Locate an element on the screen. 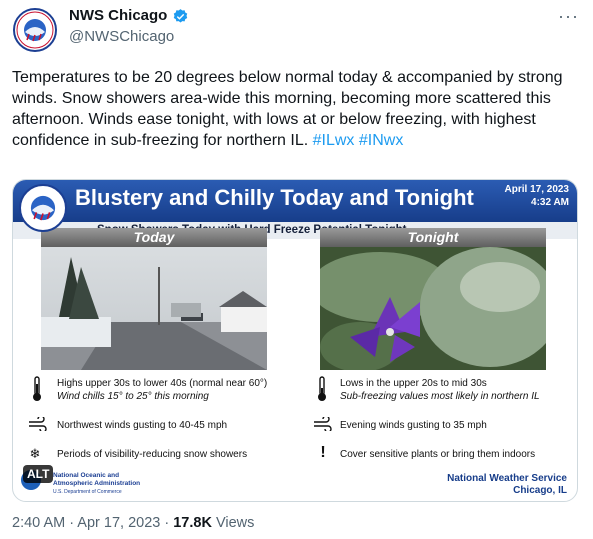 The width and height of the screenshot is (593, 539). graphic-timestamp: April 17, 2023 4:32 AM is located at coordinates (537, 196).